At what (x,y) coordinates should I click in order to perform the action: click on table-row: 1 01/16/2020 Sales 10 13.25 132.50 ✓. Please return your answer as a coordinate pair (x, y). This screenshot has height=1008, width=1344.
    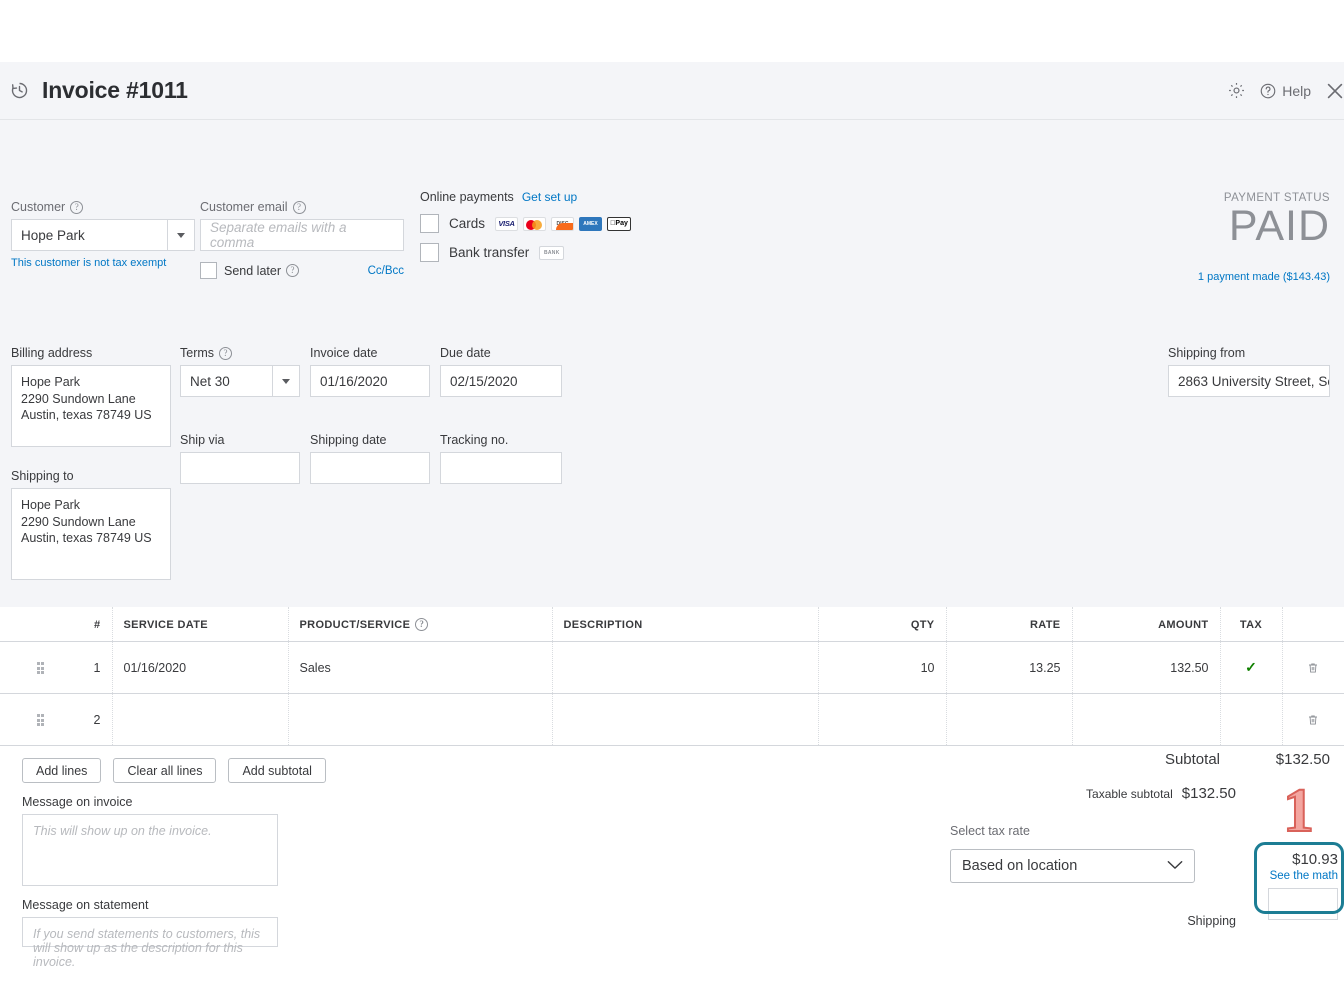
    Looking at the image, I should click on (672, 667).